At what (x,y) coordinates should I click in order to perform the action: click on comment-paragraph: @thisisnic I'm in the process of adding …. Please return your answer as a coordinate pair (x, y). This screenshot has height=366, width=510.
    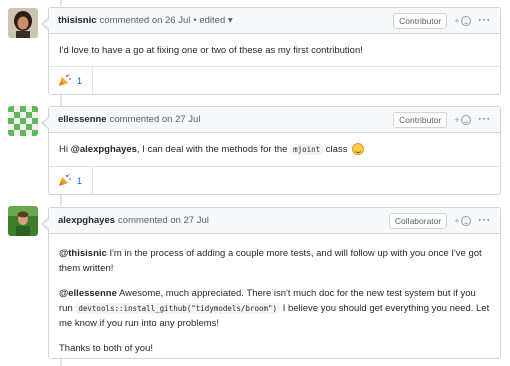
    Looking at the image, I should click on (274, 261).